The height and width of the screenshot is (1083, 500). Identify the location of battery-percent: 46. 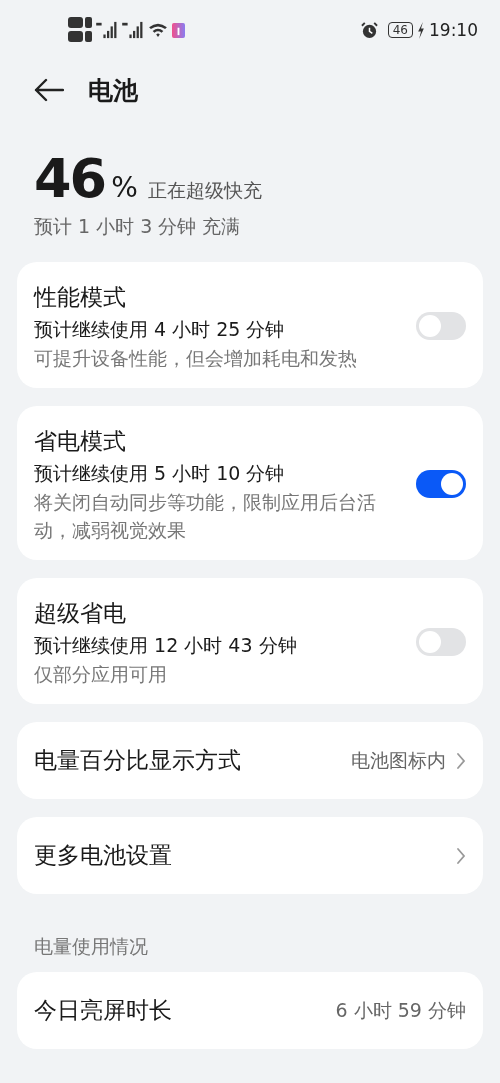
(70, 179).